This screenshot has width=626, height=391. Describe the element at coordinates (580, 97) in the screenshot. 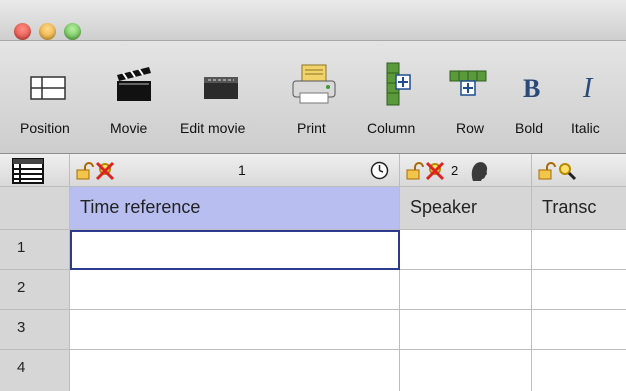

I see `italic-button: I Italic` at that location.